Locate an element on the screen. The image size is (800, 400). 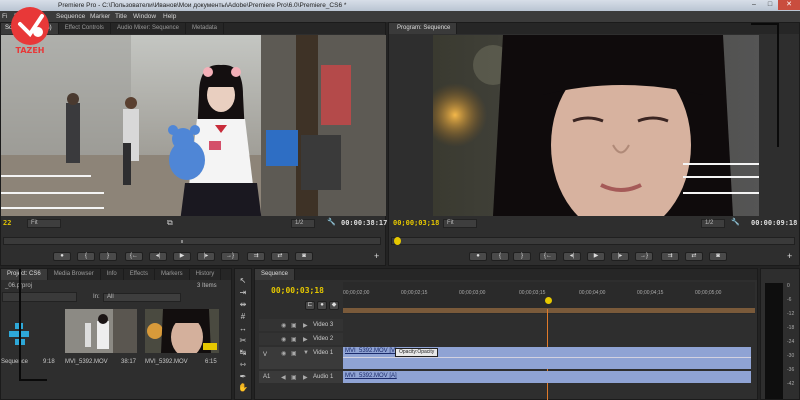
source-add-button-icon: + is located at coordinates (376, 256).